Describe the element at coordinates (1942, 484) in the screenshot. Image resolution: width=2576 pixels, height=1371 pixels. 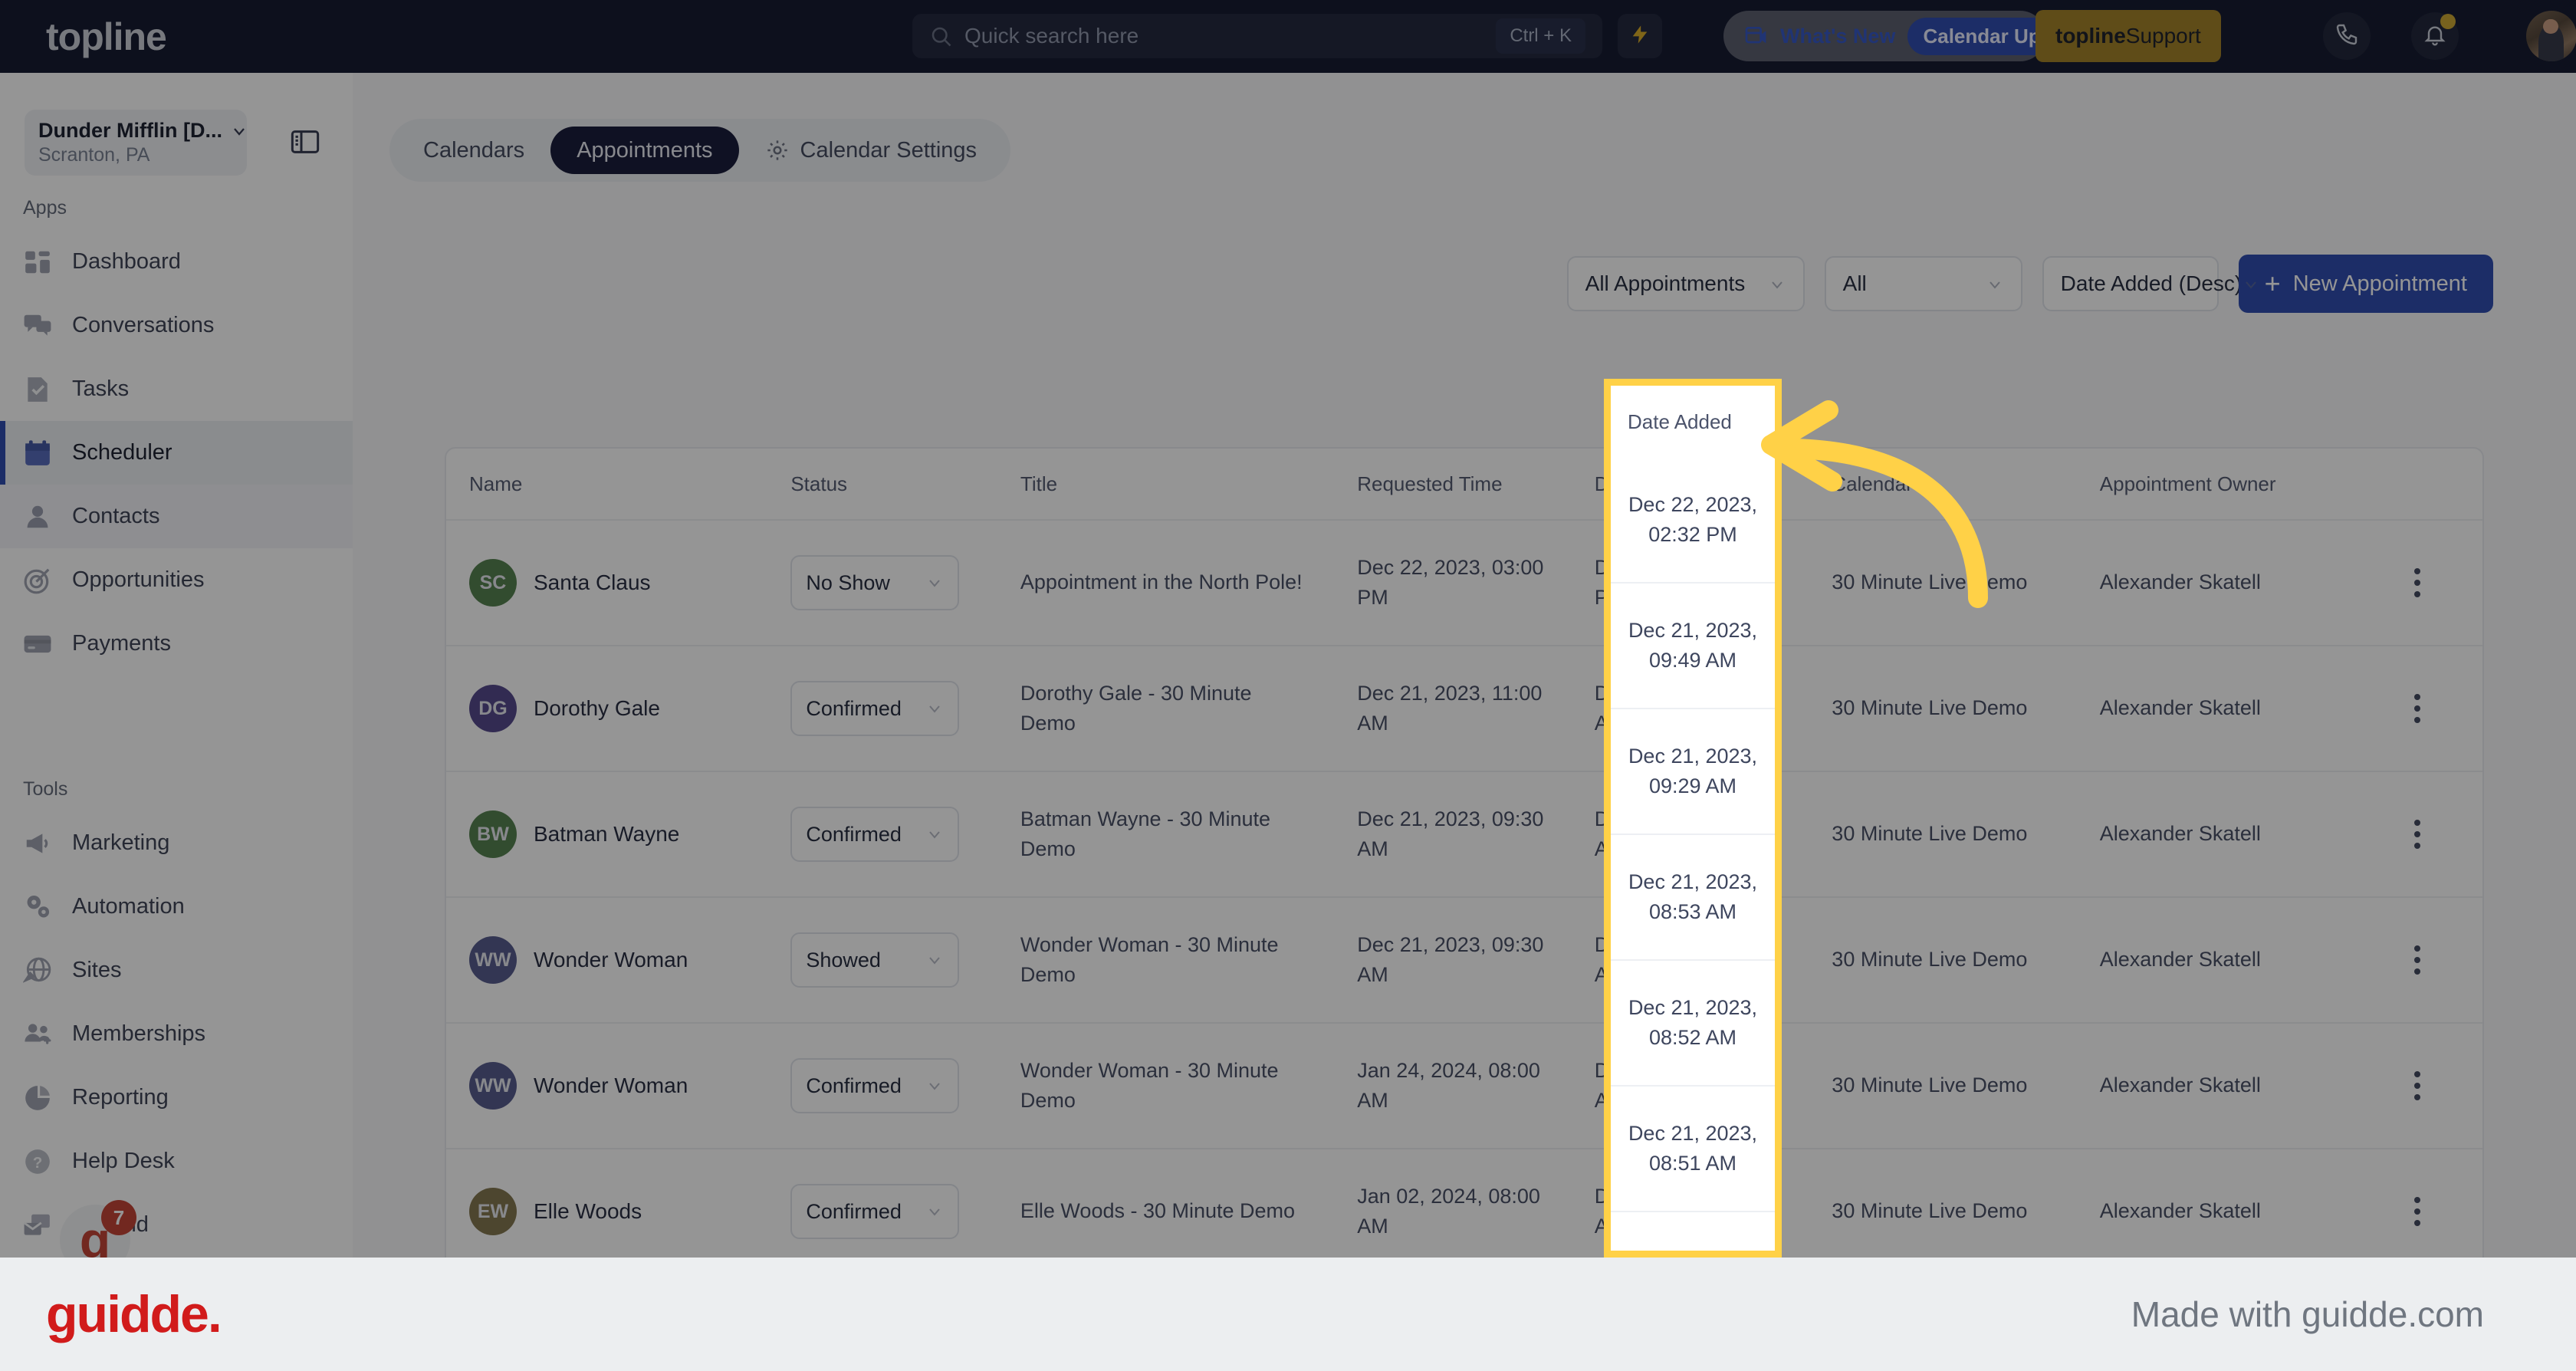
I see `column-header-calendar: Calendar` at that location.